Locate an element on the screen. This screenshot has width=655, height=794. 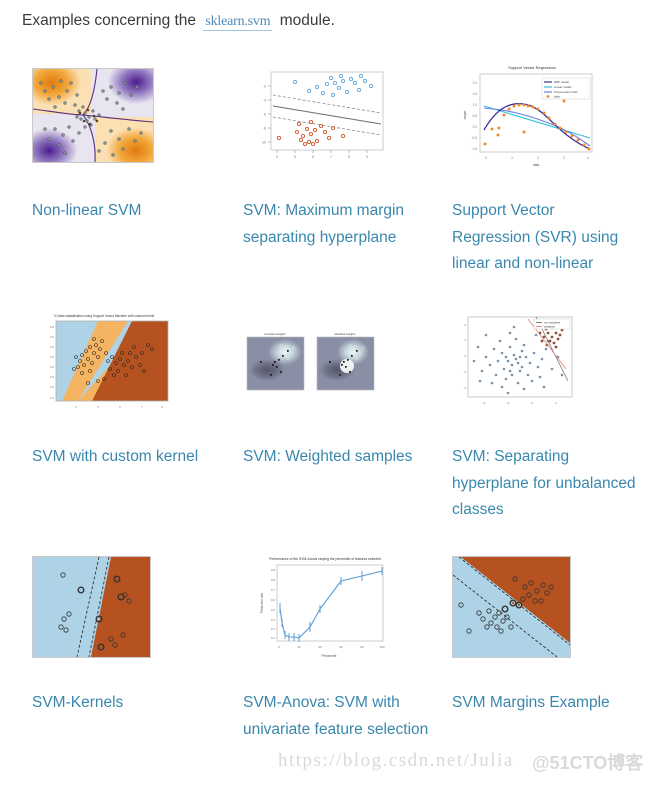
svg-text: 0.4 is located at coordinates (273, 620).